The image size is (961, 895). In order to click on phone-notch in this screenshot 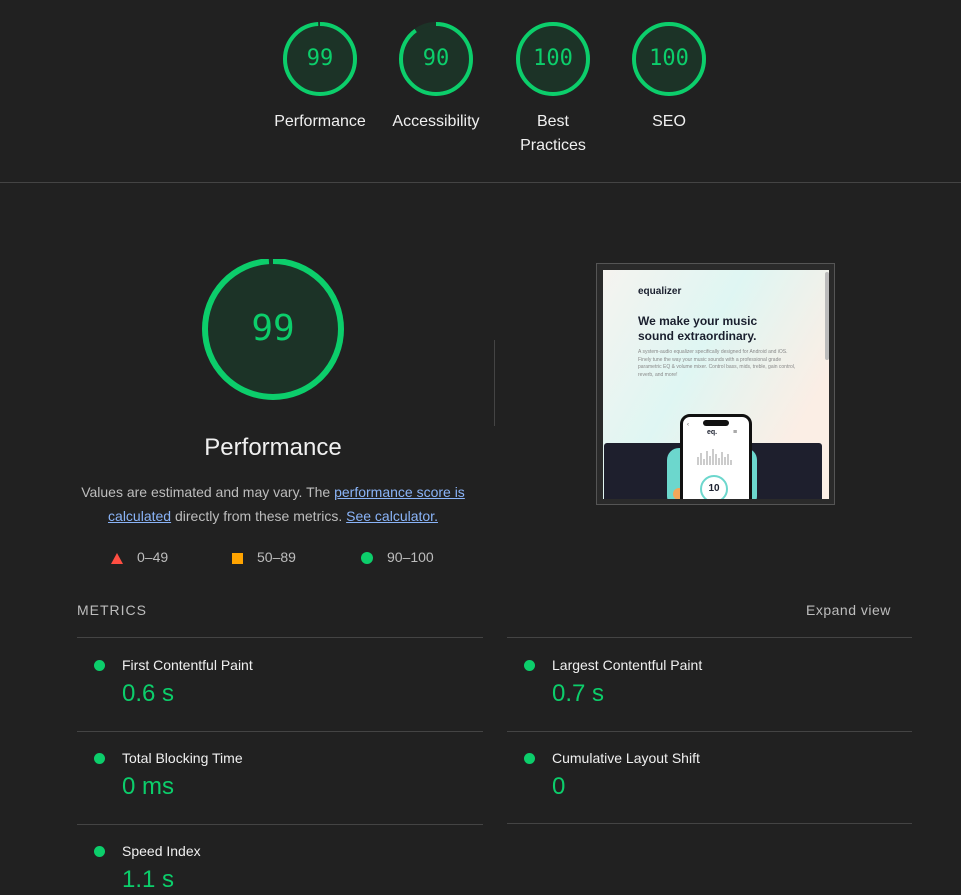, I will do `click(716, 423)`.